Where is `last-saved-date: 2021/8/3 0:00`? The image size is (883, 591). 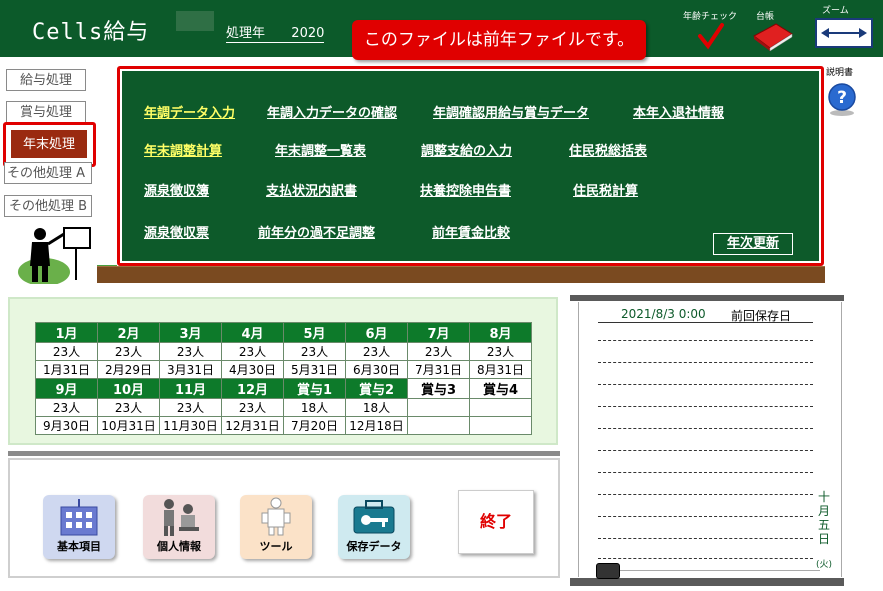 last-saved-date: 2021/8/3 0:00 is located at coordinates (663, 314).